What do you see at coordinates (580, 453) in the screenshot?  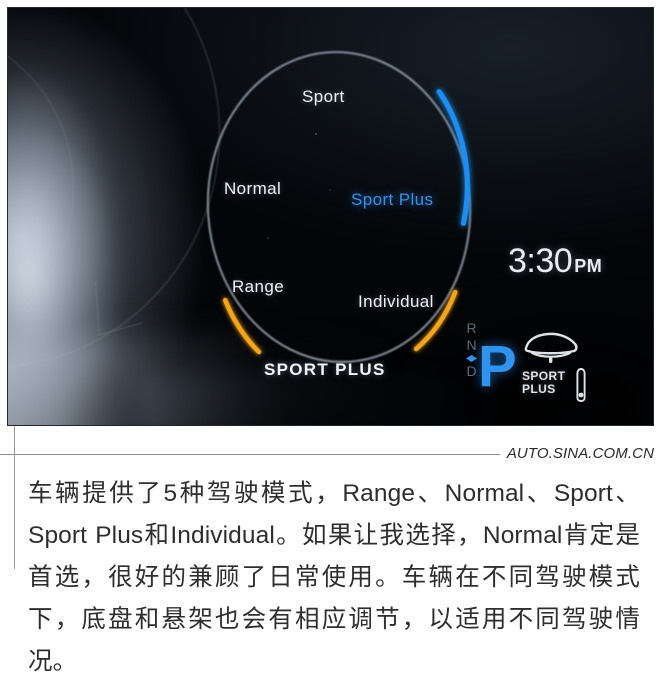 I see `site-watermark: AUTO.SINA.COM.CN` at bounding box center [580, 453].